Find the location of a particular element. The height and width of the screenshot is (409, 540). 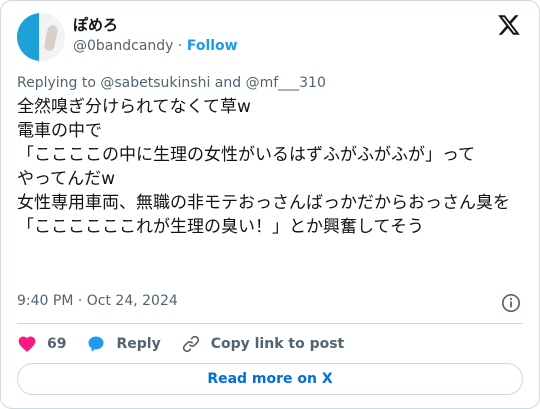

tweet-header: ぽめろ @0bandcandy · Follow is located at coordinates (270, 38).